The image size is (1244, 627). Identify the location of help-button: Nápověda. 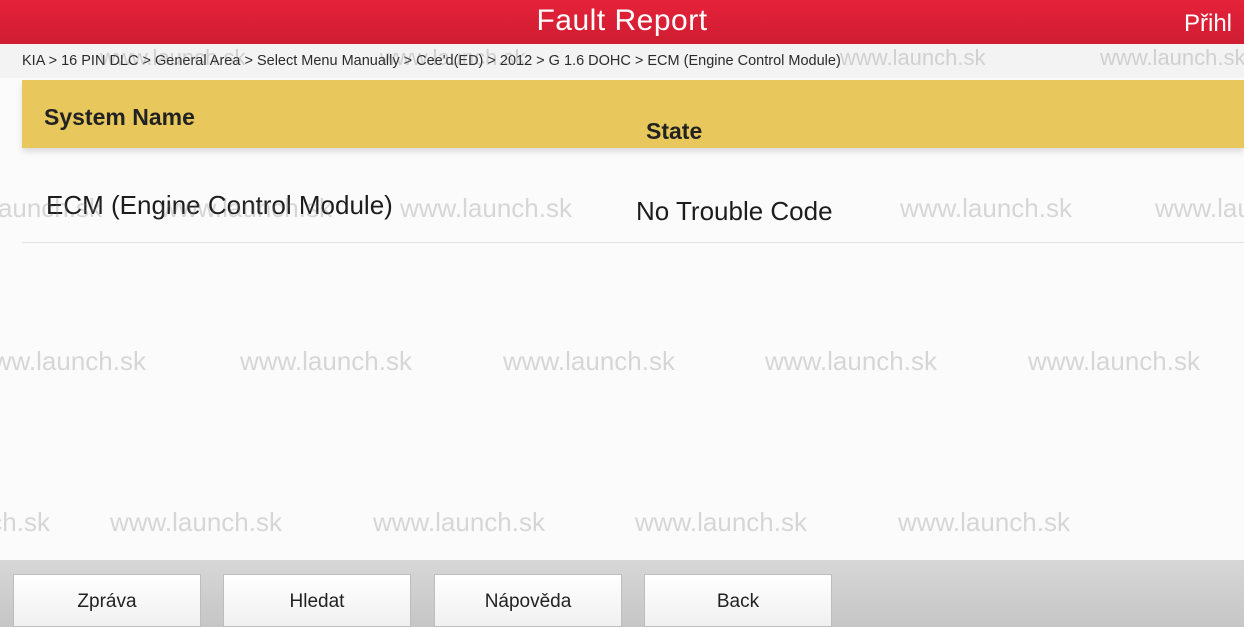
(528, 600).